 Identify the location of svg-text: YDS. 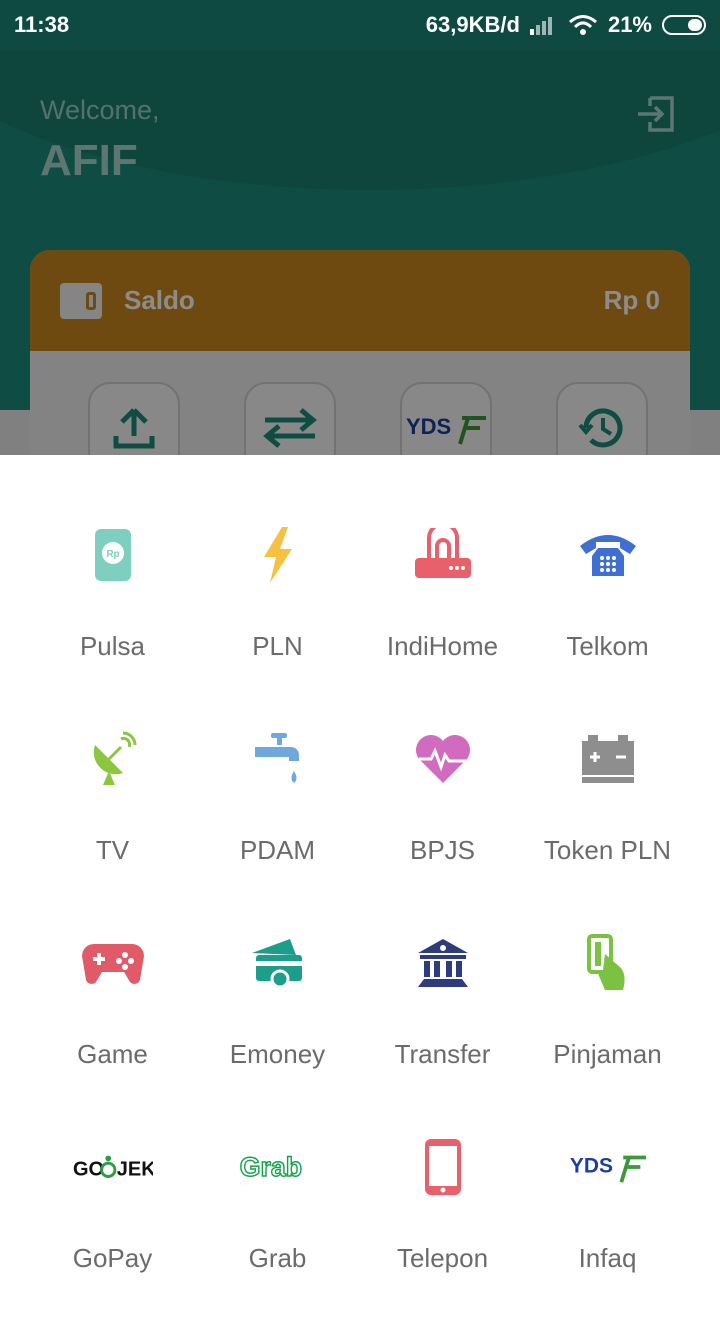
(590, 1166).